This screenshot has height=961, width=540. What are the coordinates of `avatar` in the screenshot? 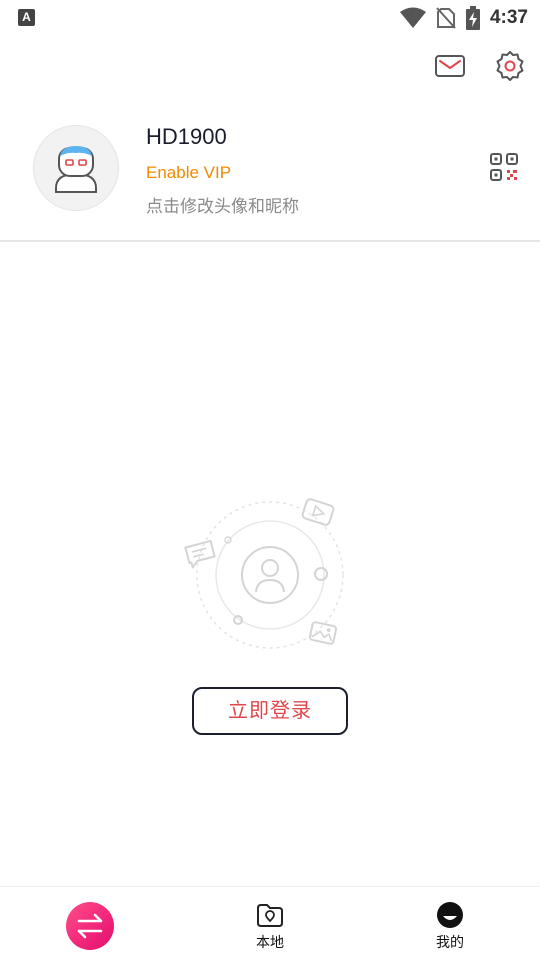 It's located at (76, 168).